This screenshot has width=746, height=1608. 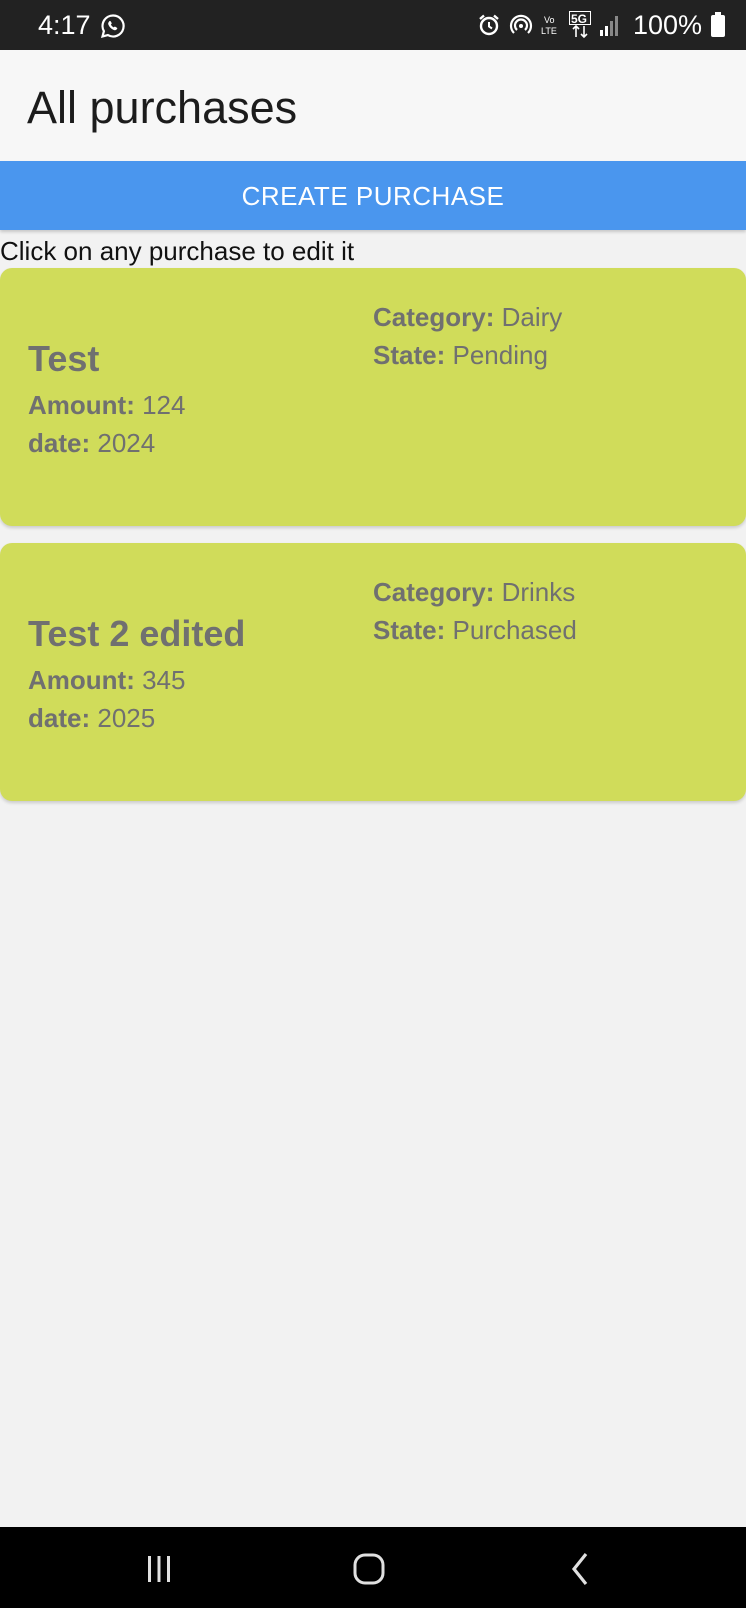 What do you see at coordinates (514, 630) in the screenshot?
I see `purchase-state: Purchased` at bounding box center [514, 630].